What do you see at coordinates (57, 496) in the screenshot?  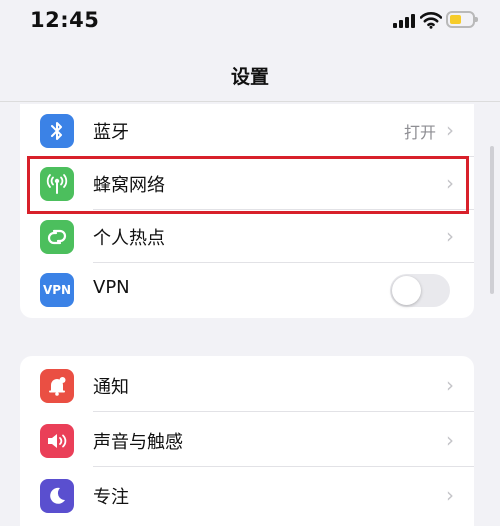 I see `moon-icon` at bounding box center [57, 496].